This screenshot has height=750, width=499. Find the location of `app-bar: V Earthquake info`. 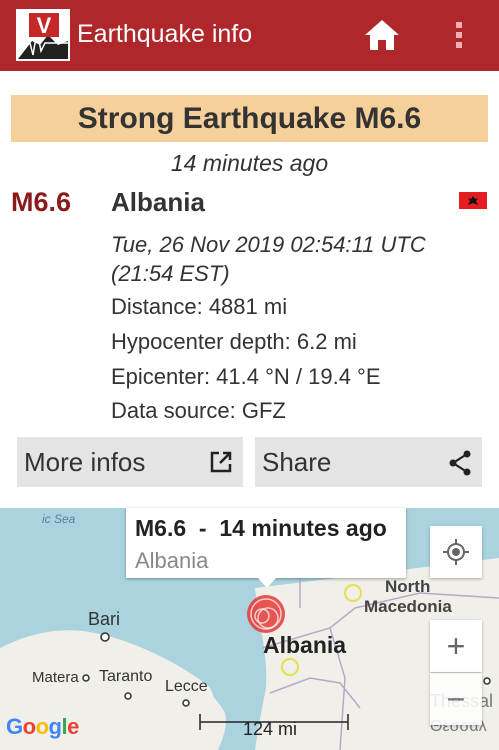

app-bar: V Earthquake info is located at coordinates (249, 35).